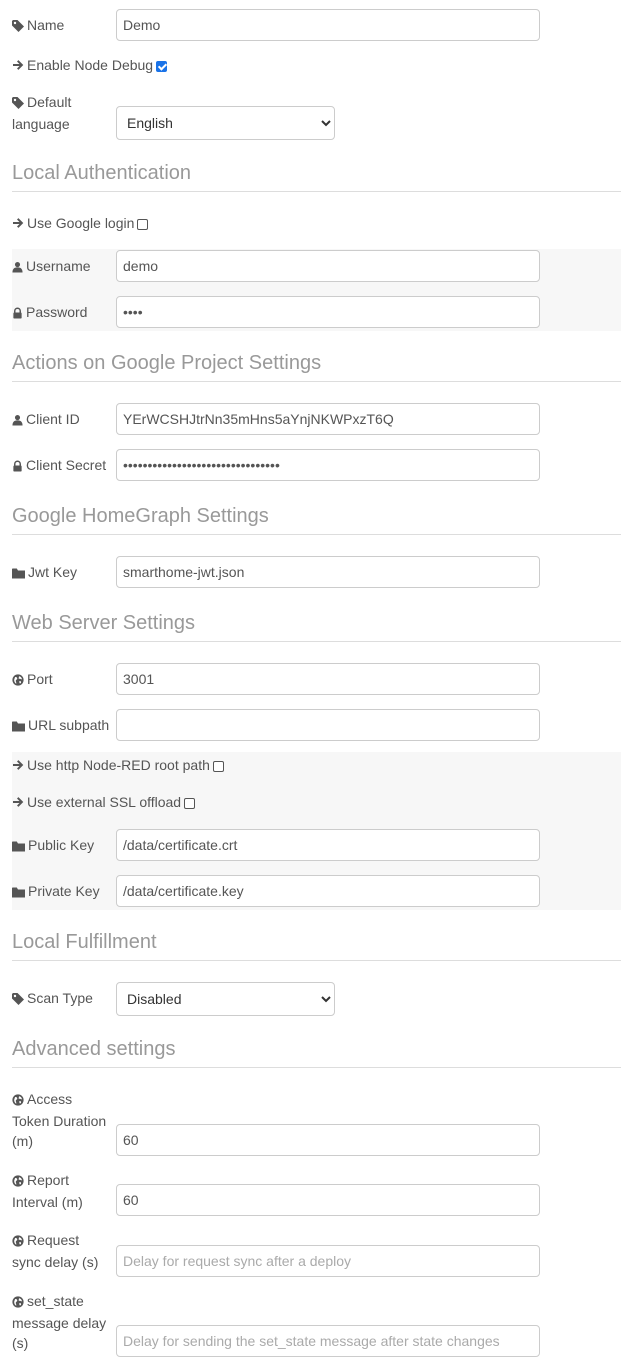  What do you see at coordinates (56, 892) in the screenshot?
I see `private-key-label: Private Key` at bounding box center [56, 892].